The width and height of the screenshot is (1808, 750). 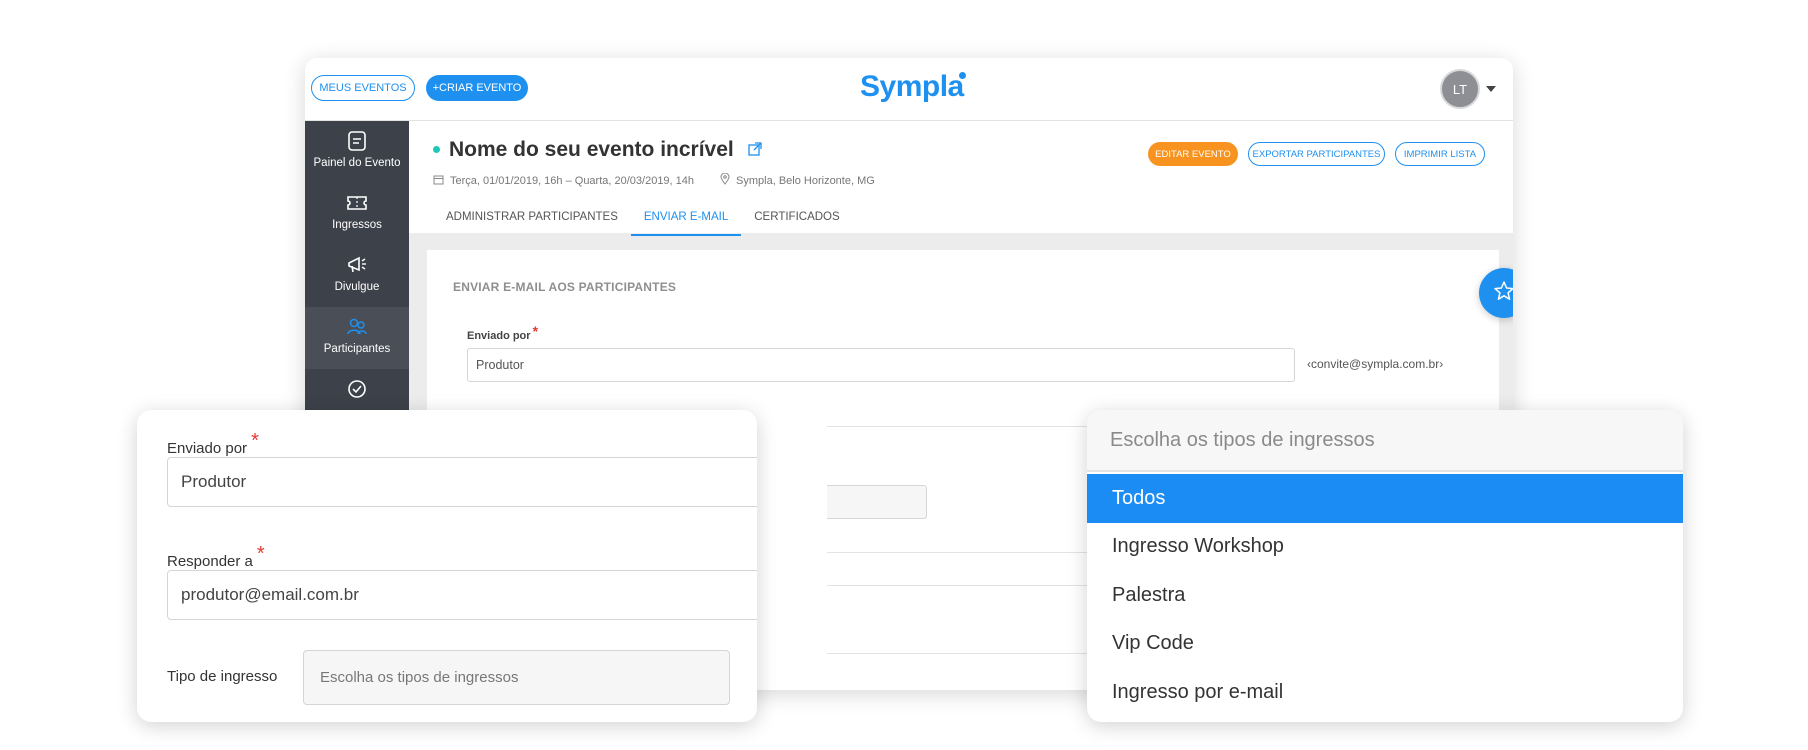 What do you see at coordinates (686, 221) in the screenshot?
I see `tab-enviar-email: ENVIAR E-MAIL` at bounding box center [686, 221].